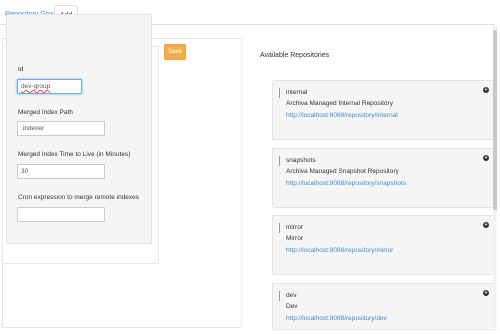 Image resolution: width=500 pixels, height=334 pixels. I want to click on ttl-label: Merged Index Time to Live (in Minutes), so click(74, 154).